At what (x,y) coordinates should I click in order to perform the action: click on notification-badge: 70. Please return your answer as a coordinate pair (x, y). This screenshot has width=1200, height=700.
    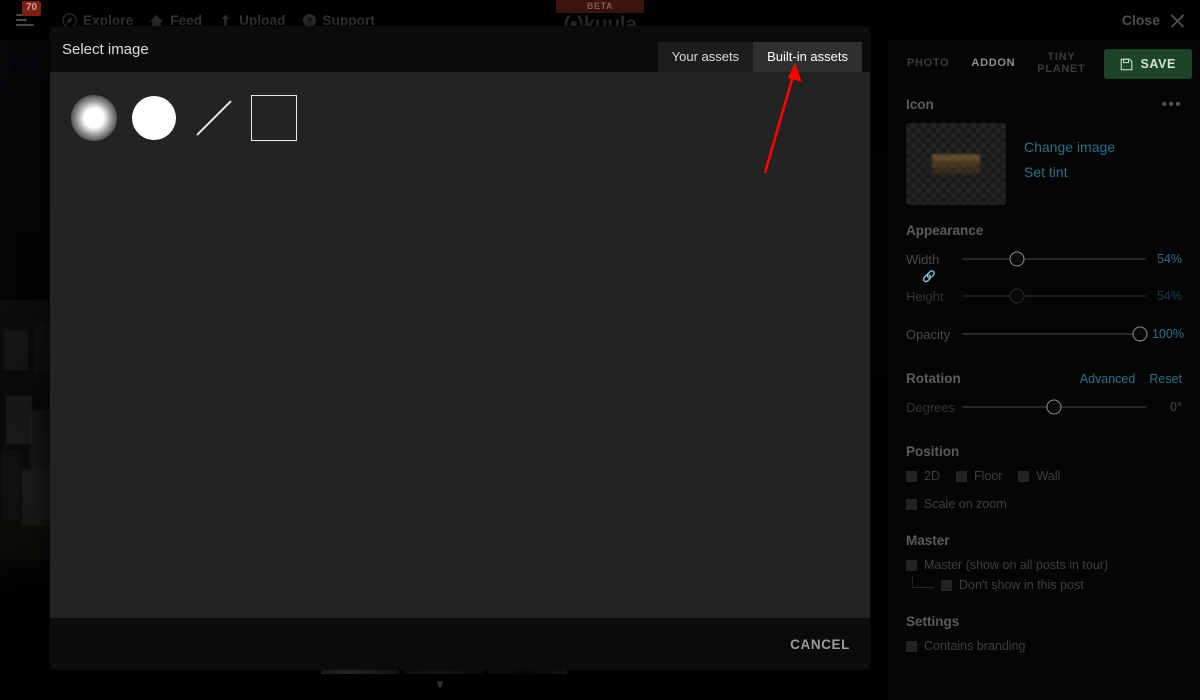
    Looking at the image, I should click on (32, 8).